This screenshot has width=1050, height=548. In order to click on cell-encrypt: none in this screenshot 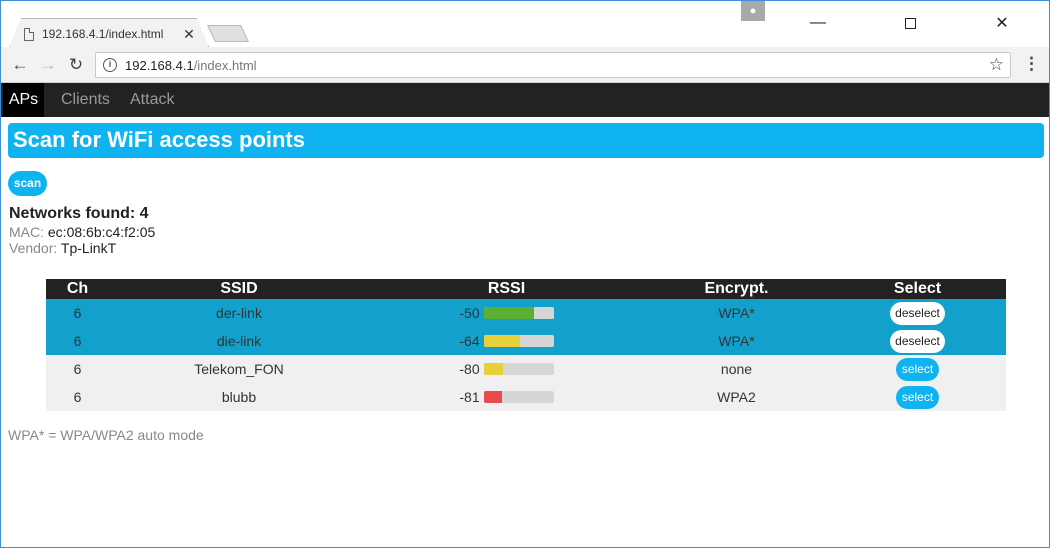, I will do `click(736, 369)`.